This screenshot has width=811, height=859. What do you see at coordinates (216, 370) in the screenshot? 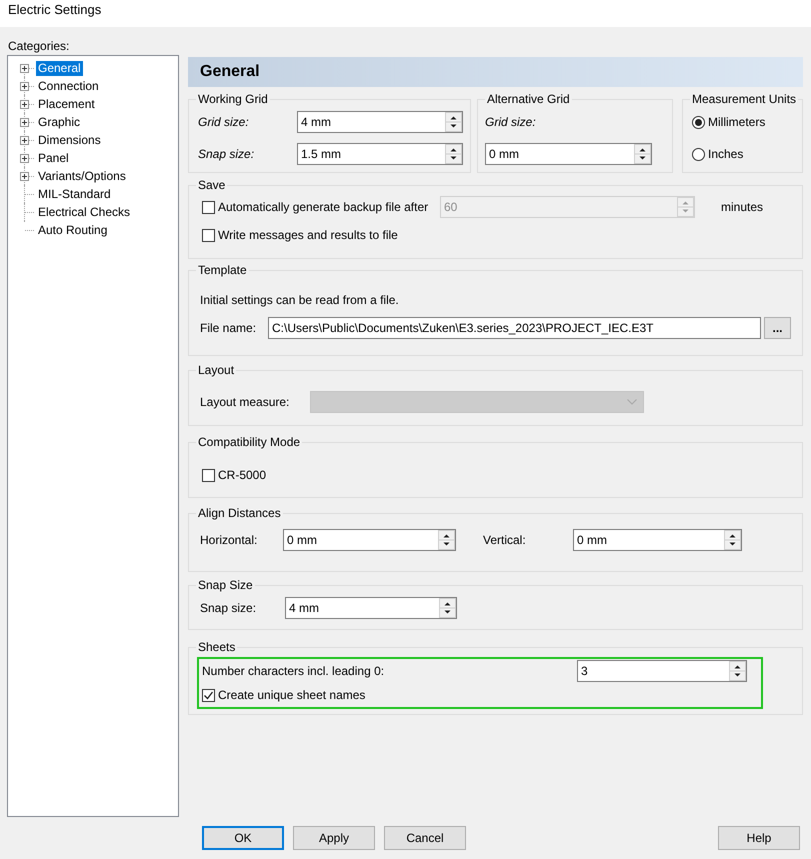
I see `group-title: Layout` at bounding box center [216, 370].